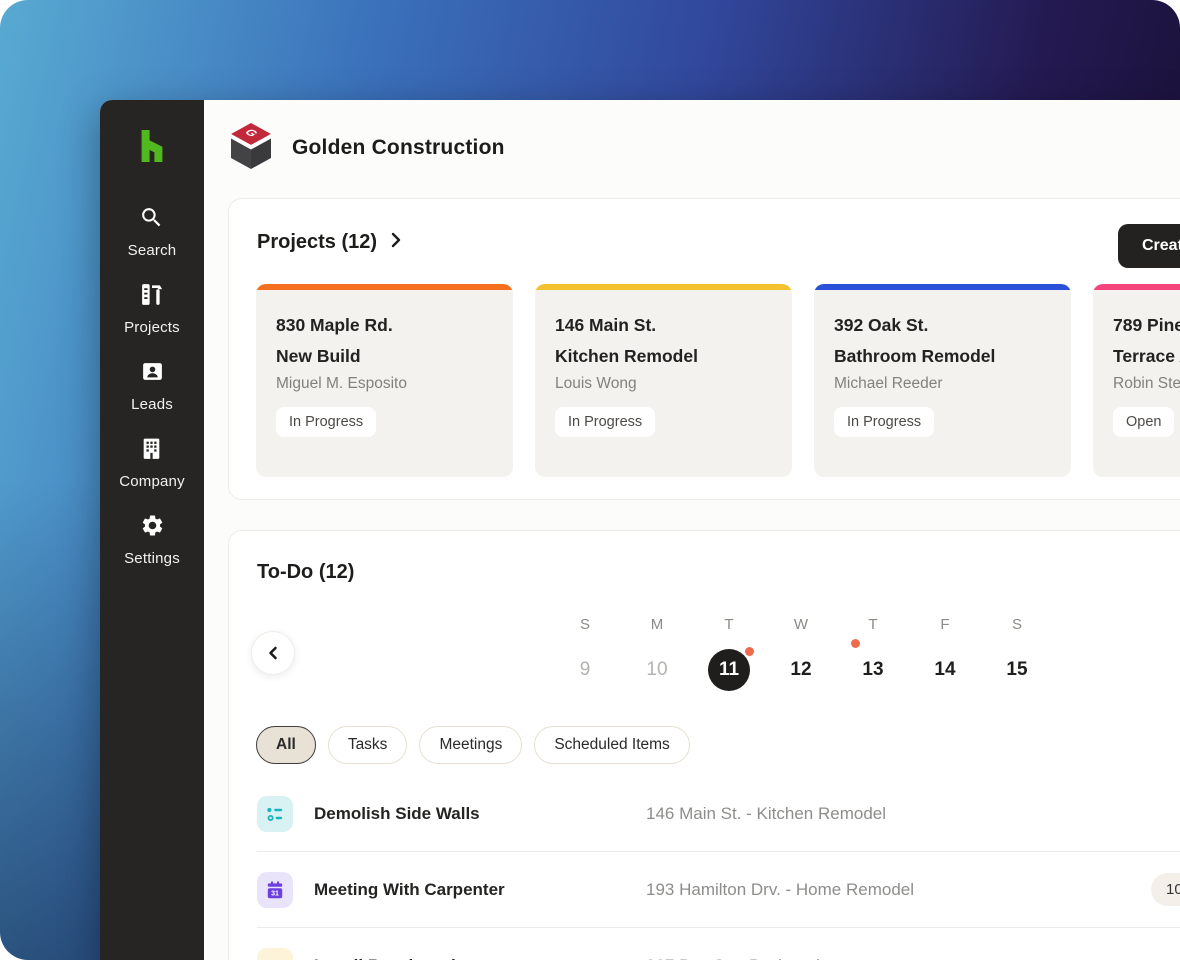  Describe the element at coordinates (1146, 340) in the screenshot. I see `project-title: 789 Pine St. Terrace Addition` at that location.